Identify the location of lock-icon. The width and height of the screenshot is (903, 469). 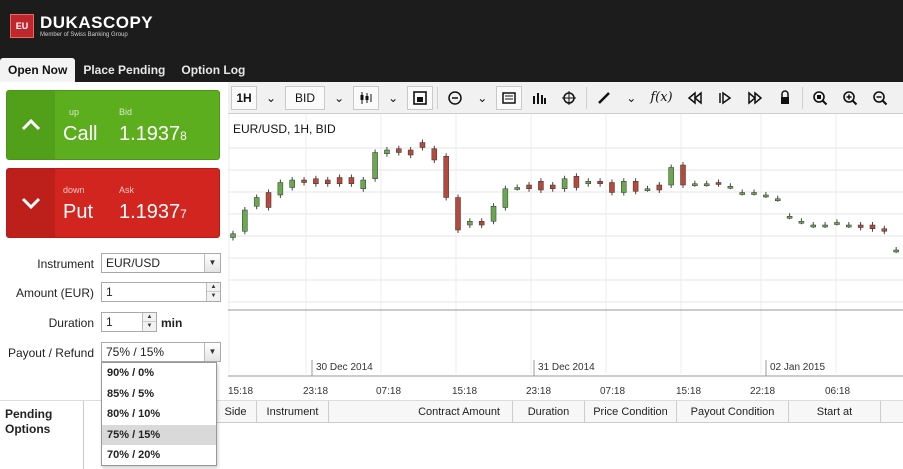
(785, 98).